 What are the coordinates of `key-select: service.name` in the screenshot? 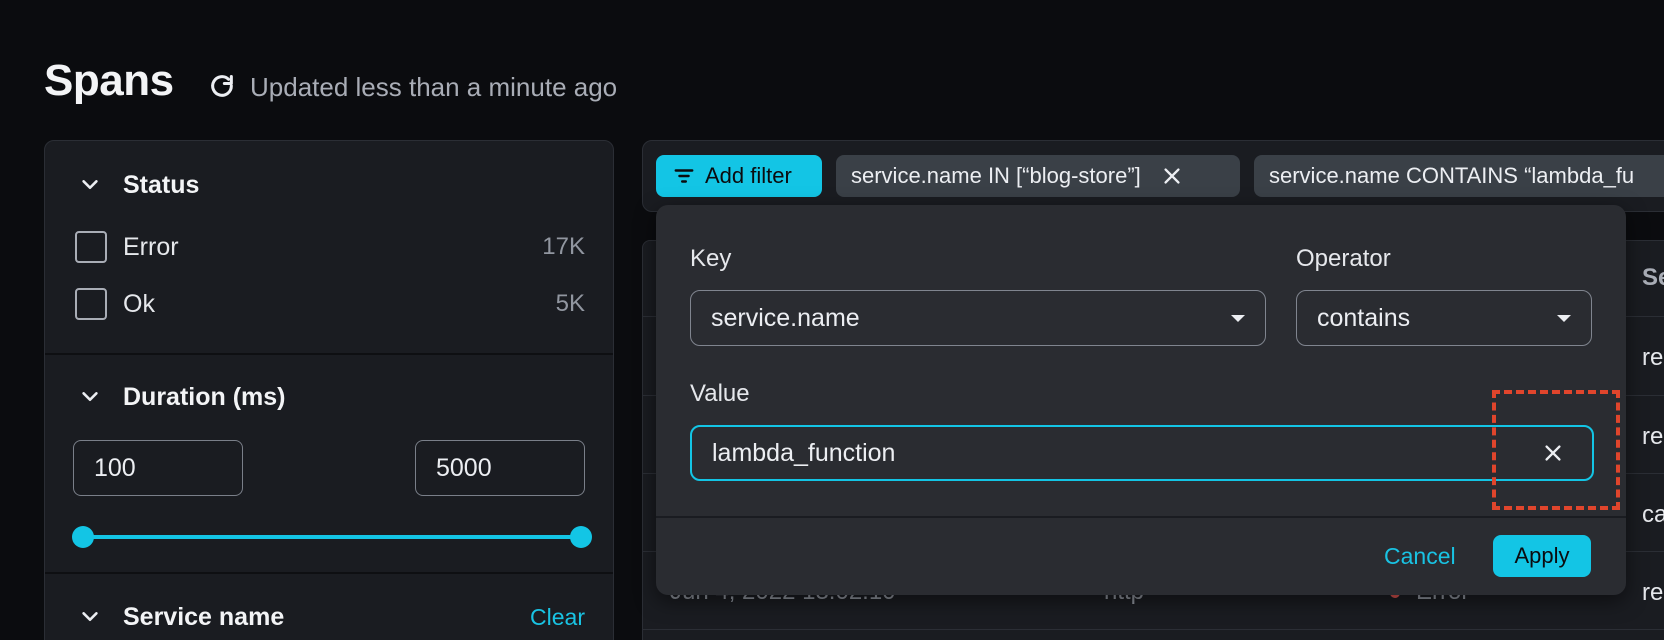 It's located at (978, 318).